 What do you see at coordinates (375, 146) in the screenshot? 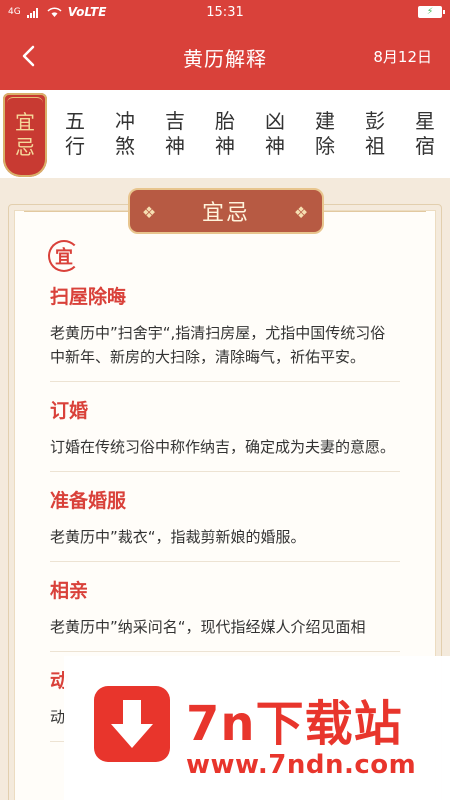
I see `tab-char: 祖` at bounding box center [375, 146].